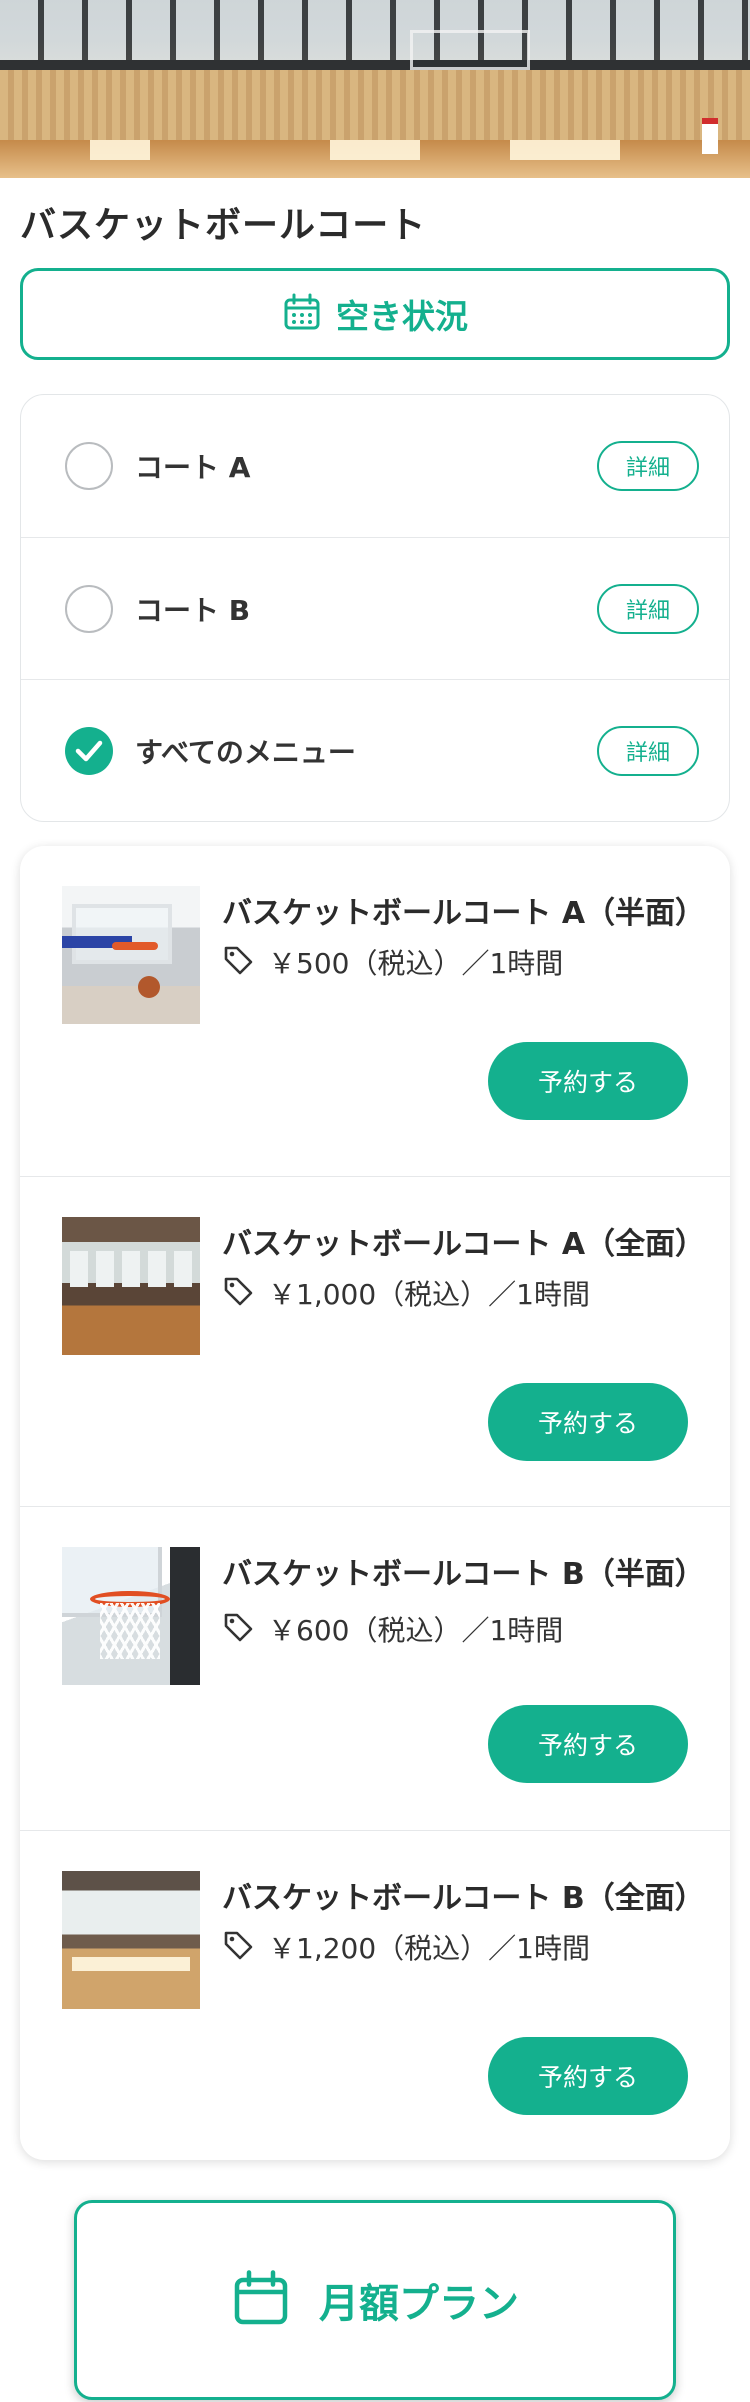 The image size is (750, 2402). Describe the element at coordinates (375, 1668) in the screenshot. I see `menu-item: バスケットボールコート B（半面） ￥600（税込）／1時間 予約する` at that location.